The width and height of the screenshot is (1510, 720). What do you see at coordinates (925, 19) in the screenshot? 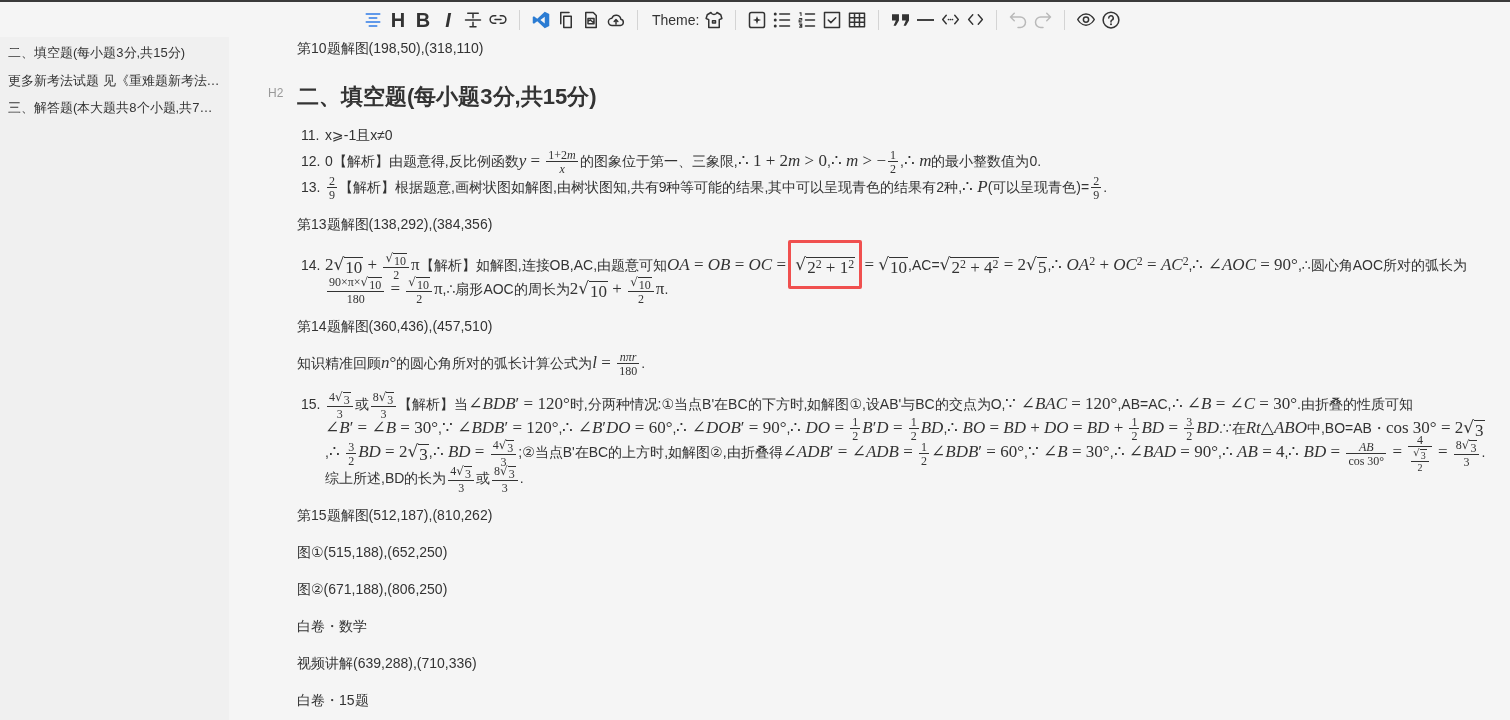
I see `horizontal-line-icon` at bounding box center [925, 19].